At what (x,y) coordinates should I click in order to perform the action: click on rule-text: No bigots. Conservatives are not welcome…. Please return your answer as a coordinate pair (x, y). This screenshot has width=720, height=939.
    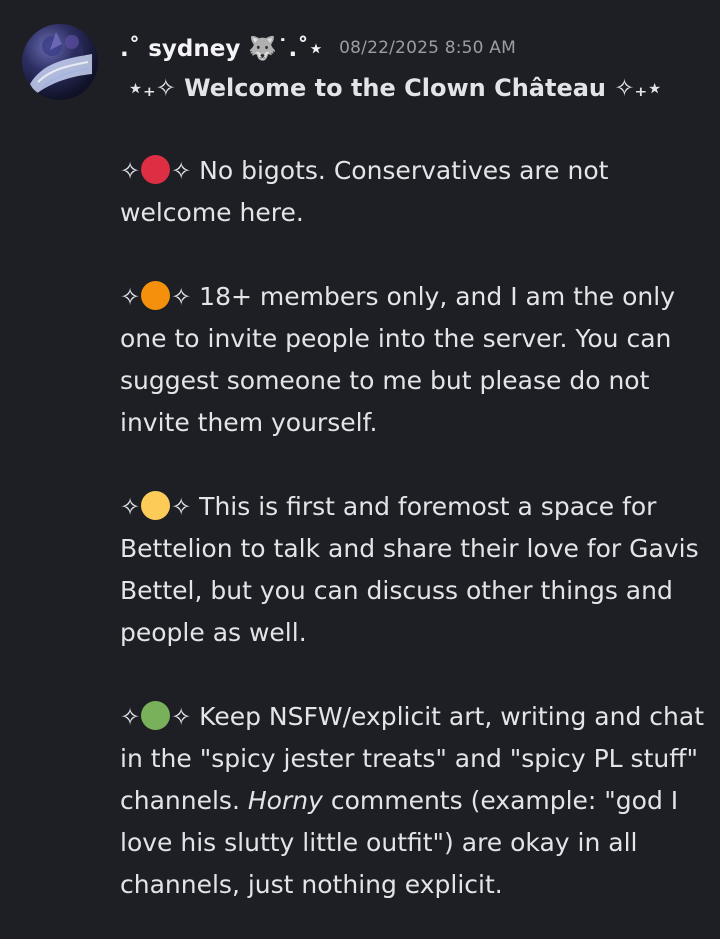
    Looking at the image, I should click on (364, 191).